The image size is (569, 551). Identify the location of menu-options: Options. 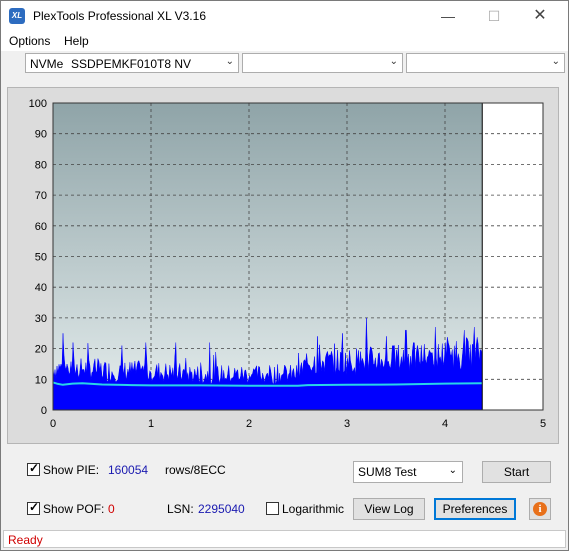
(29, 41).